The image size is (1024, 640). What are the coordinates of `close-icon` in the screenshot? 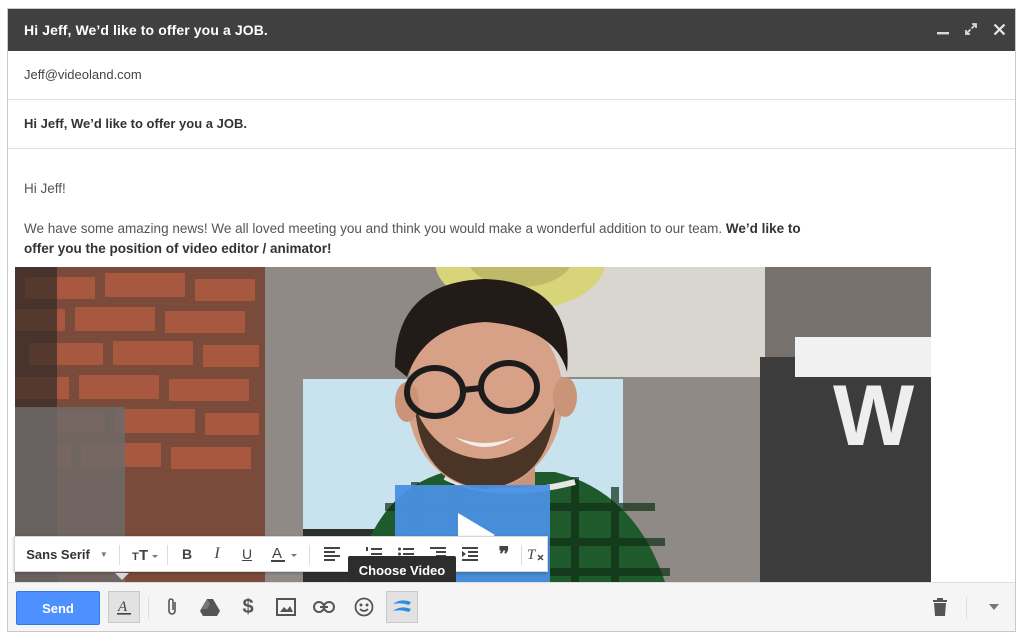 It's located at (999, 29).